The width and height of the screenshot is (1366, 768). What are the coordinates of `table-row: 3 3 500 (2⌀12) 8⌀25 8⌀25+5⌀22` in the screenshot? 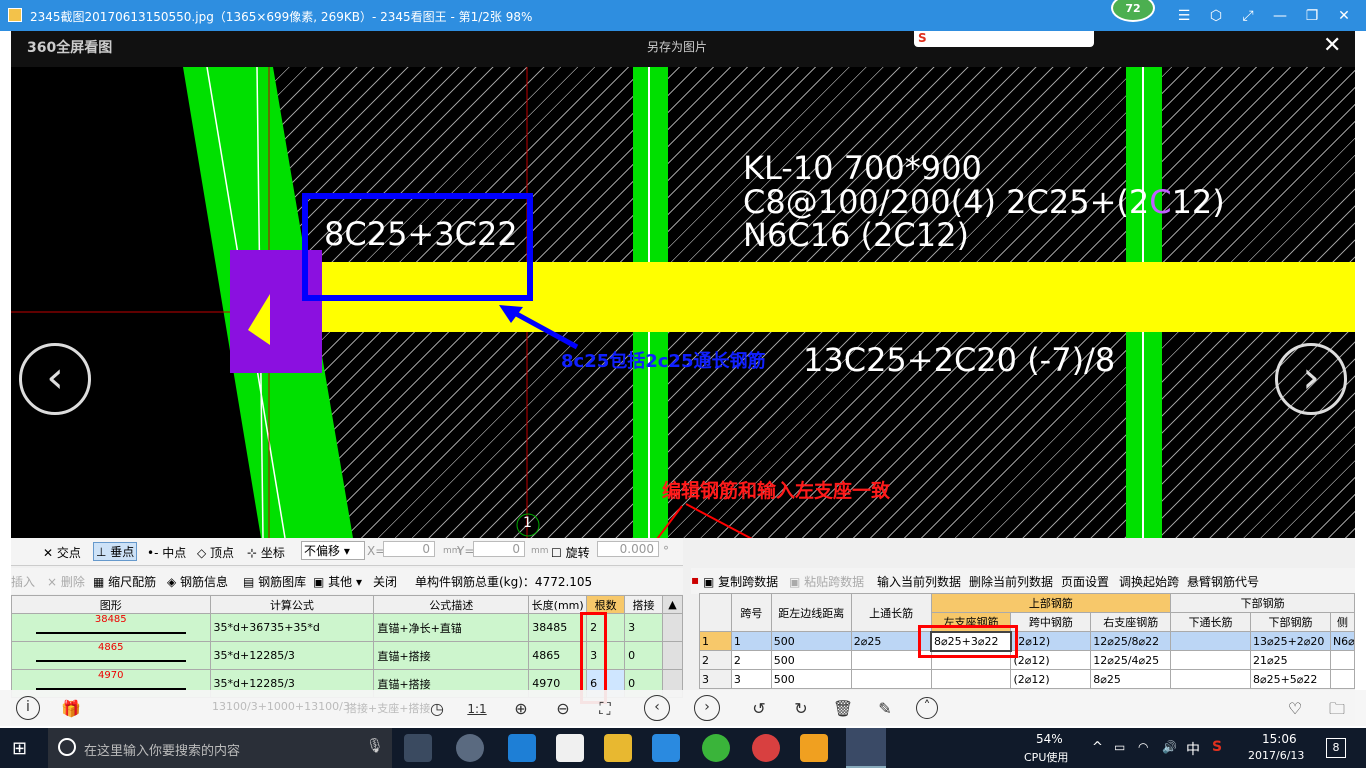 It's located at (1027, 679).